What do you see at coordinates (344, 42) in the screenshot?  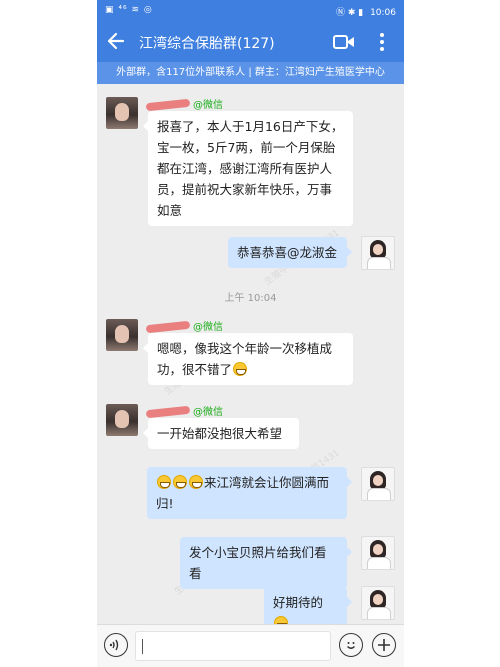 I see `video-call-icon` at bounding box center [344, 42].